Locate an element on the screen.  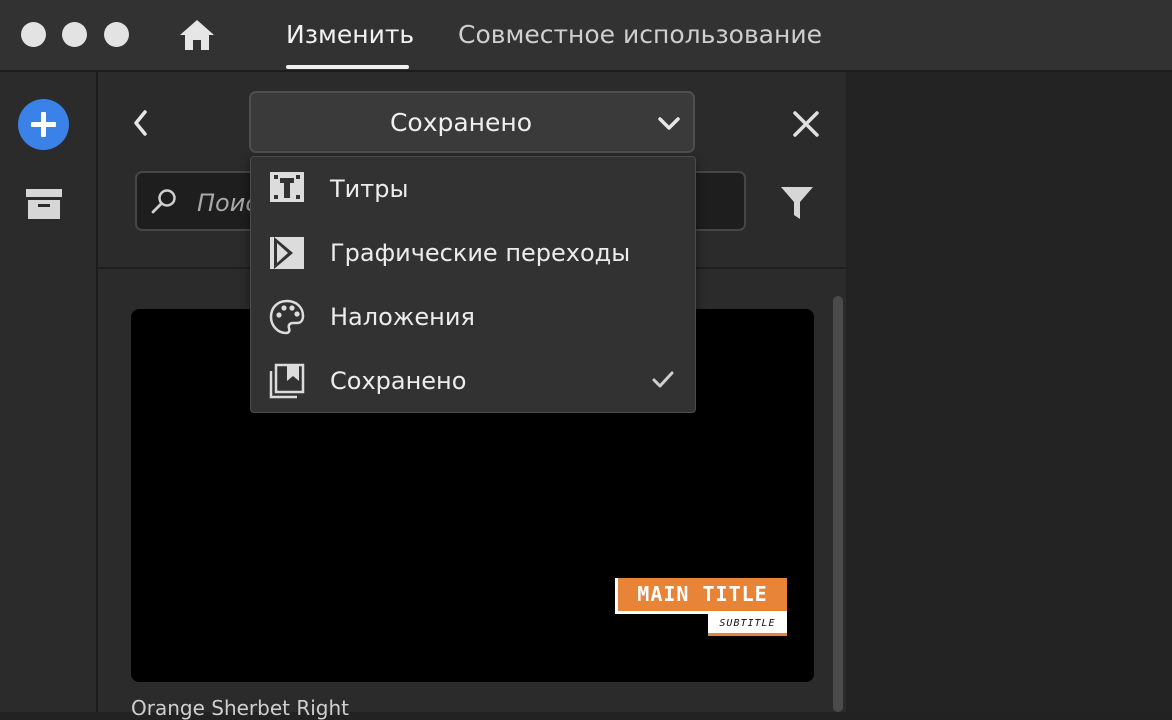
lower-third-main-title: MAIN TITLE is located at coordinates (701, 596).